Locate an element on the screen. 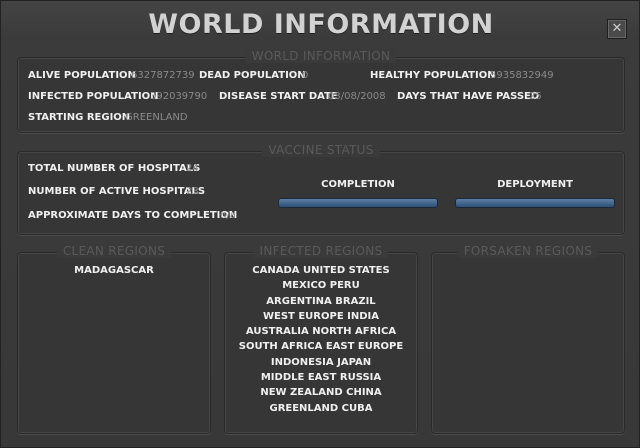  dead-population-value: 0 is located at coordinates (305, 75).